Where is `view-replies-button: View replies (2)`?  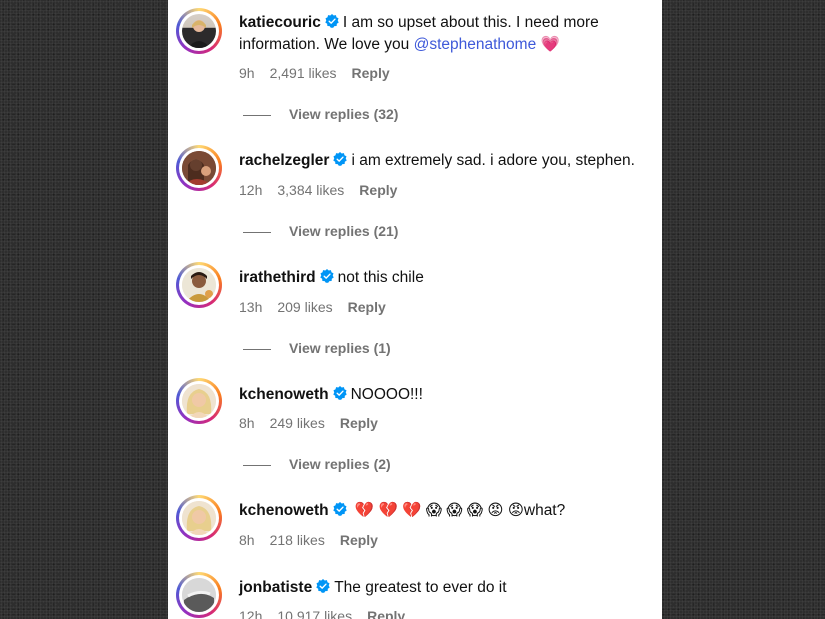
view-replies-button: View replies (2) is located at coordinates (317, 464).